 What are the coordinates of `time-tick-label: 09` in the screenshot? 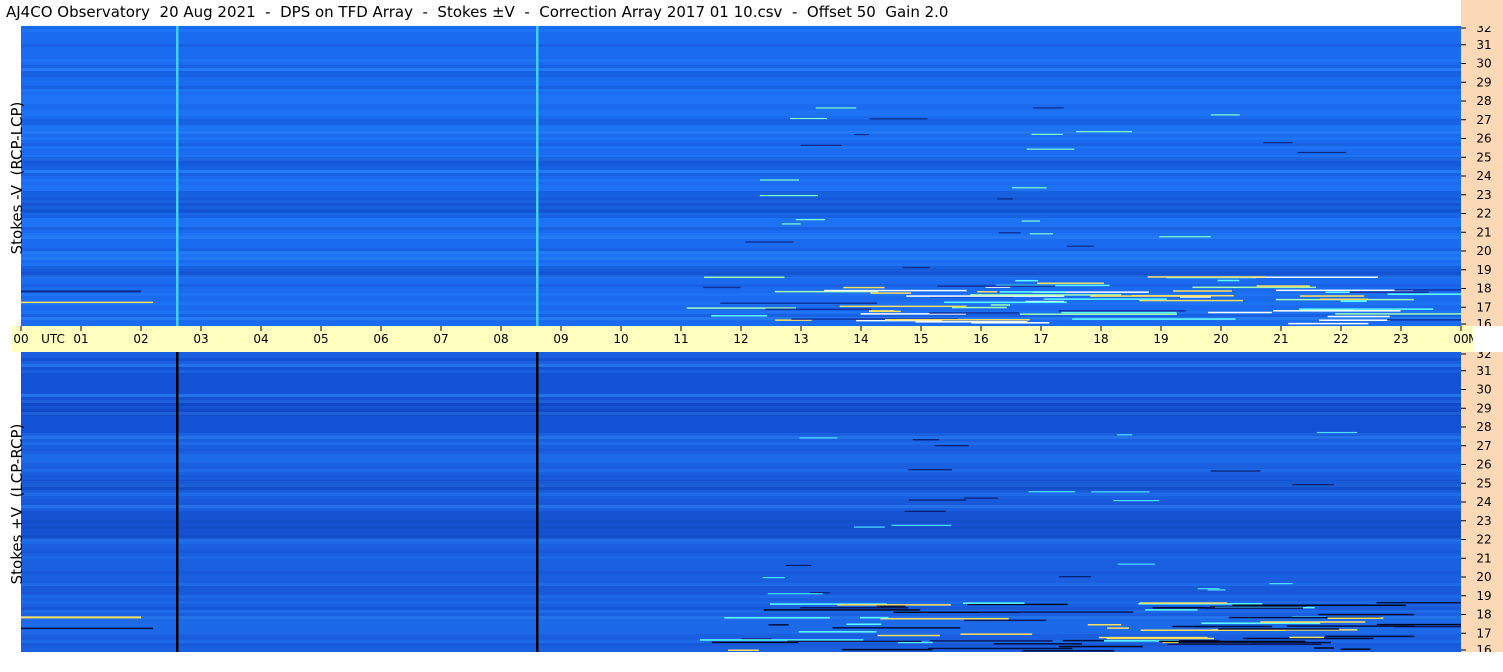 It's located at (560, 339).